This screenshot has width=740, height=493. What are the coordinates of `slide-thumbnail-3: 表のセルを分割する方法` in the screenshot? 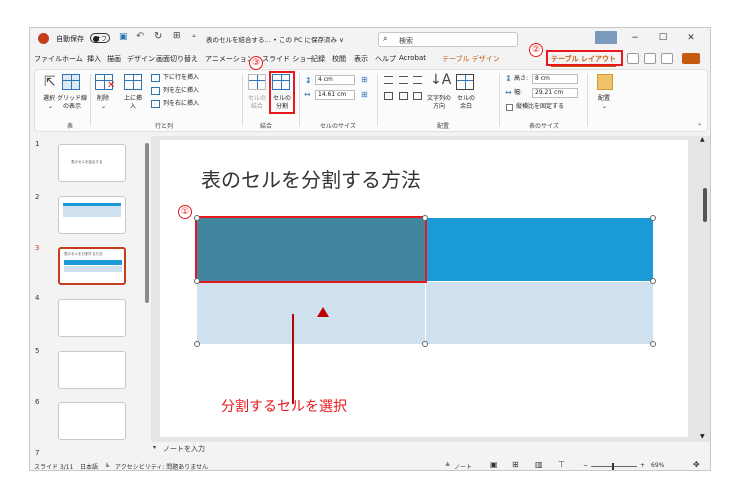 It's located at (92, 266).